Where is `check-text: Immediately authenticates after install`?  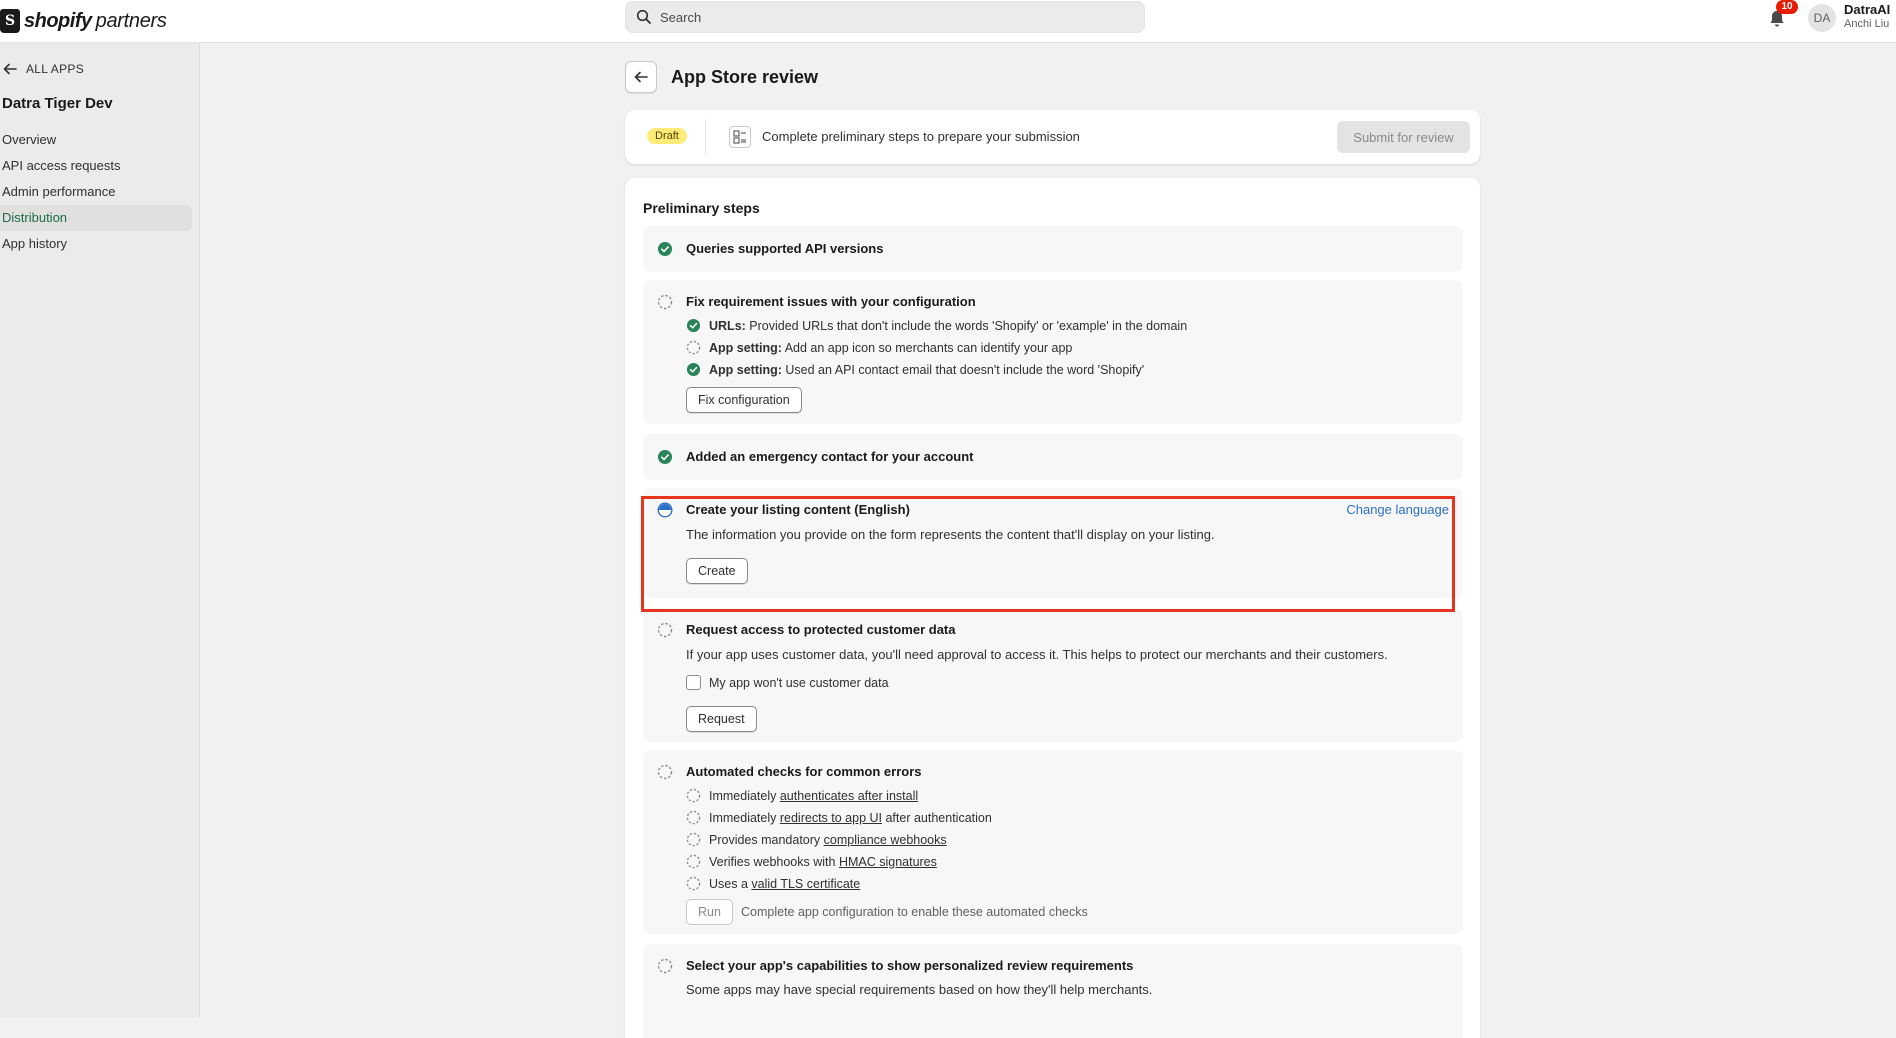 check-text: Immediately authenticates after install is located at coordinates (814, 795).